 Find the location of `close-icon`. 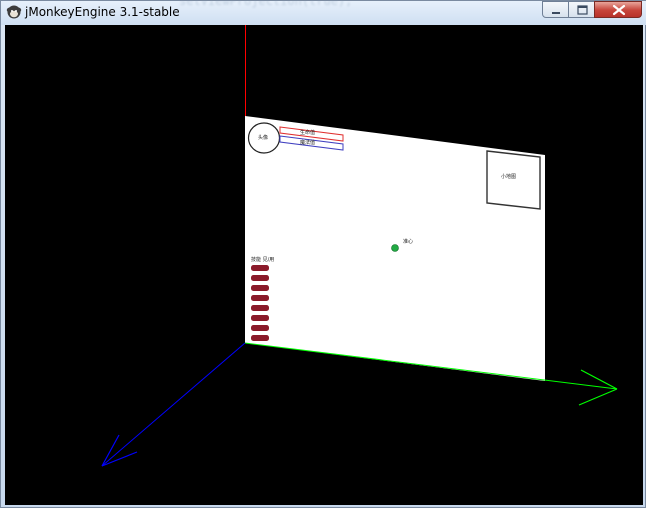

close-icon is located at coordinates (619, 10).